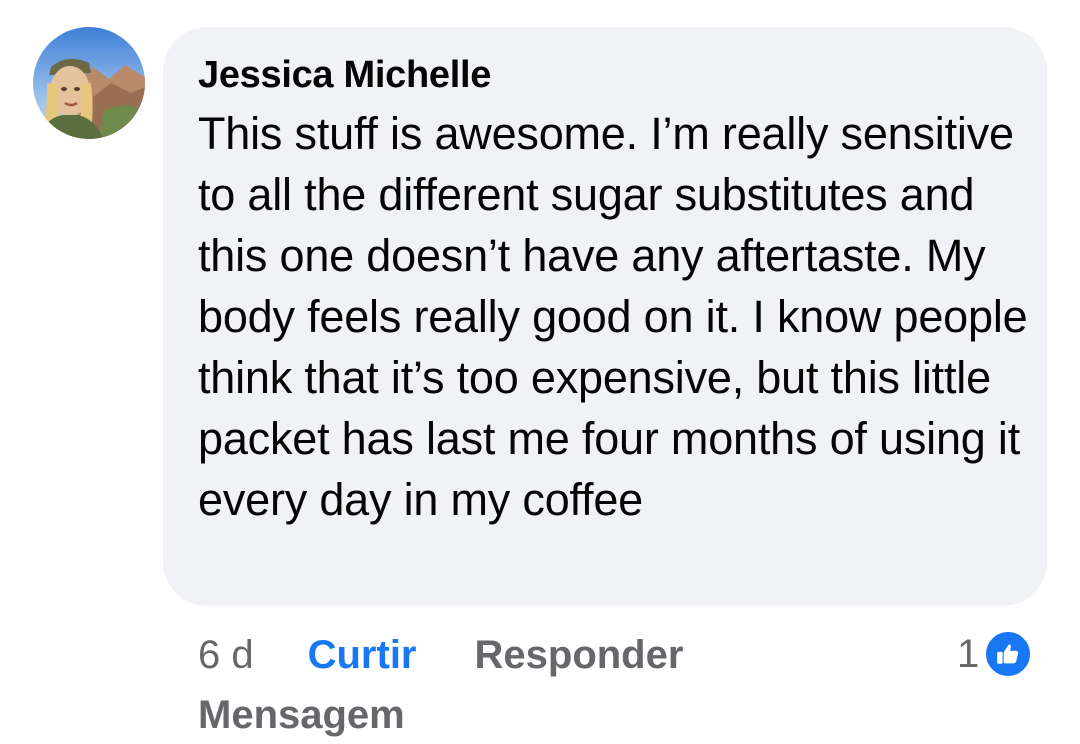 The height and width of the screenshot is (744, 1080). What do you see at coordinates (362, 655) in the screenshot?
I see `like-button: Curtir` at bounding box center [362, 655].